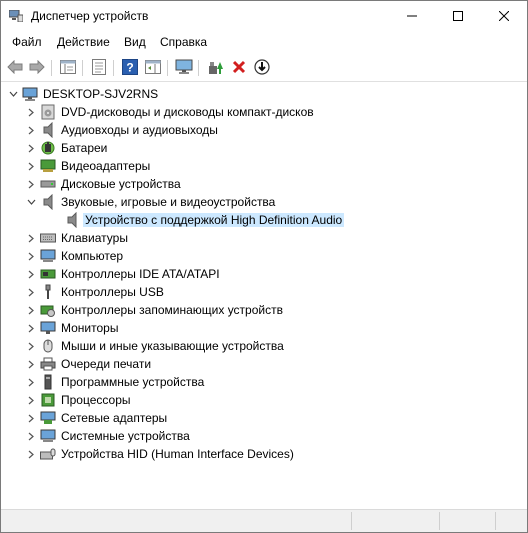  I want to click on tree-item-computer: Компьютер, so click(75, 256).